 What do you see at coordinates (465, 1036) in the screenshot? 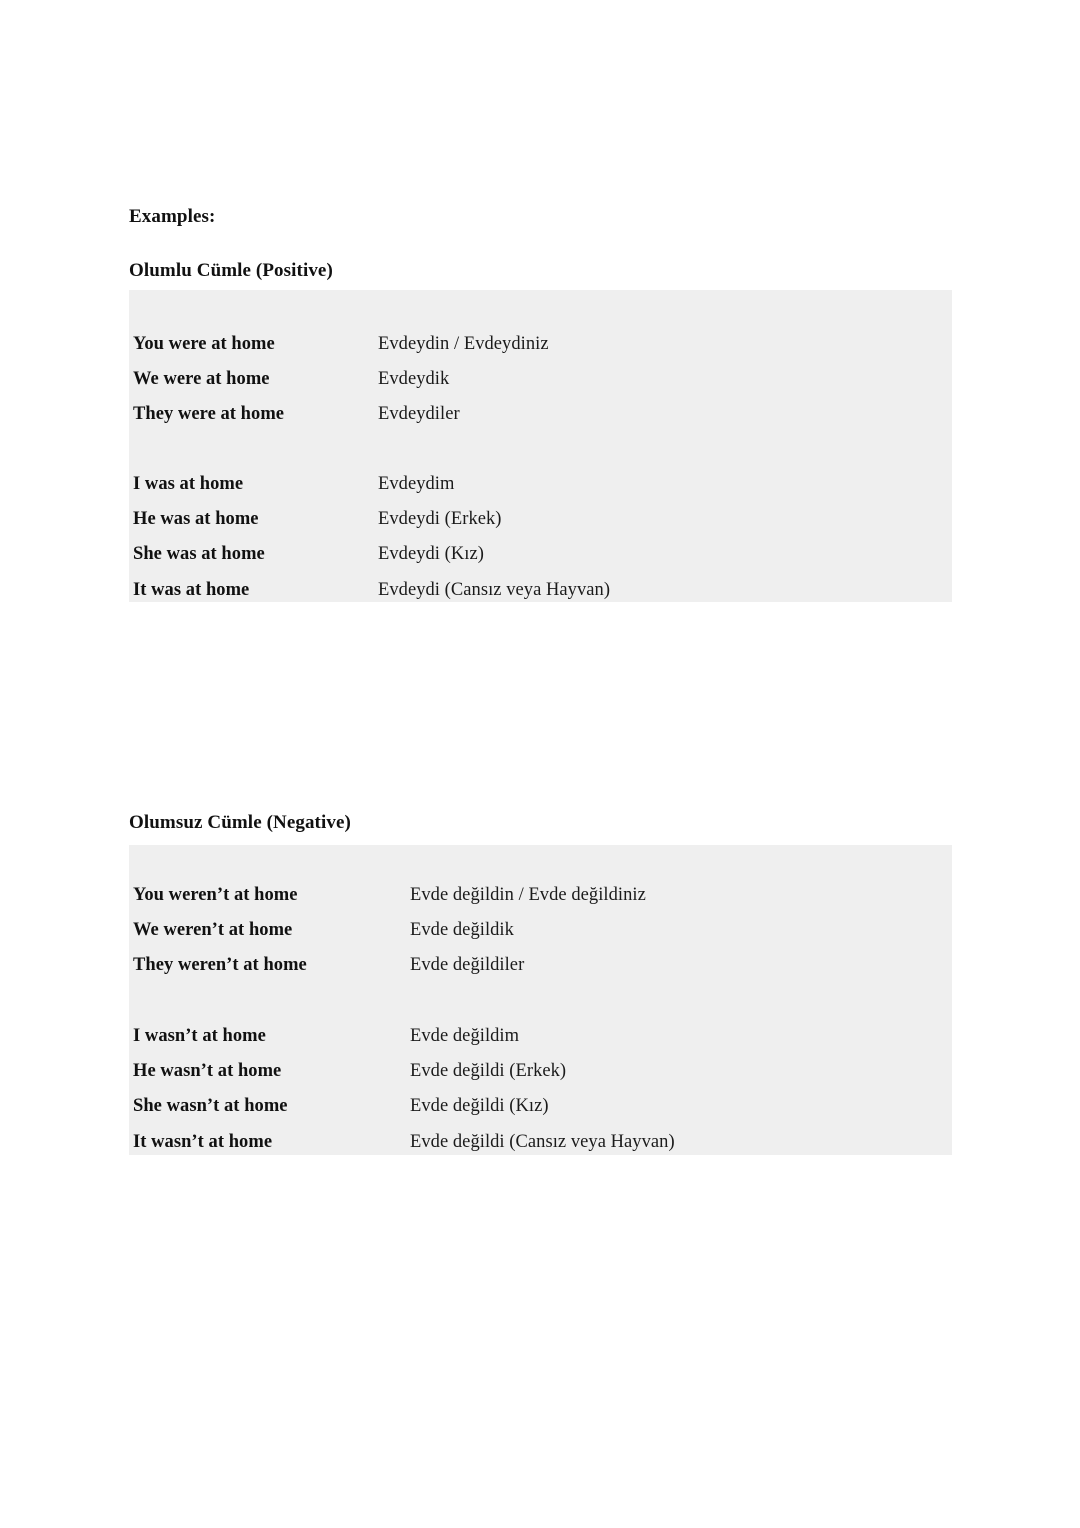
I see `turkish-translation: Evde değildim` at bounding box center [465, 1036].